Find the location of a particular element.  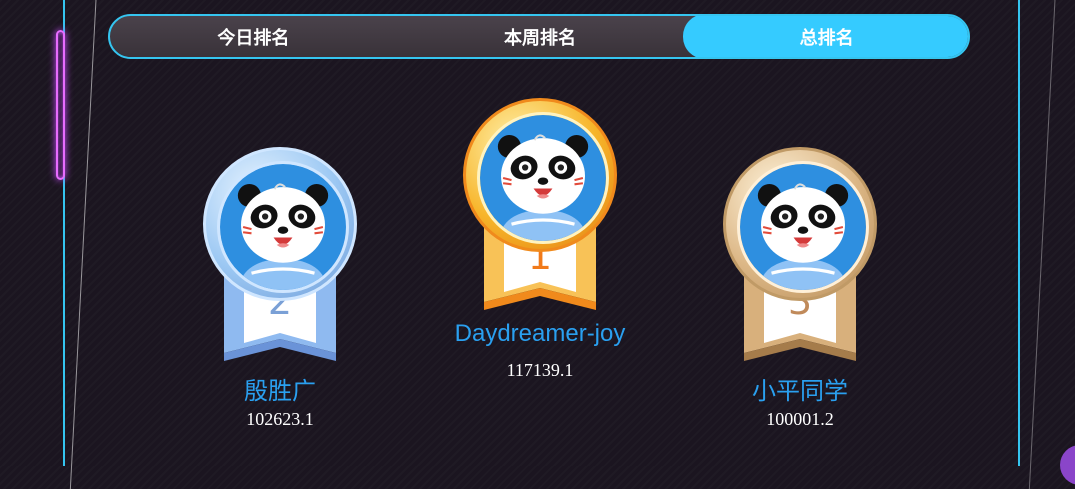

user-name: Daydreamer-joy is located at coordinates (540, 333).